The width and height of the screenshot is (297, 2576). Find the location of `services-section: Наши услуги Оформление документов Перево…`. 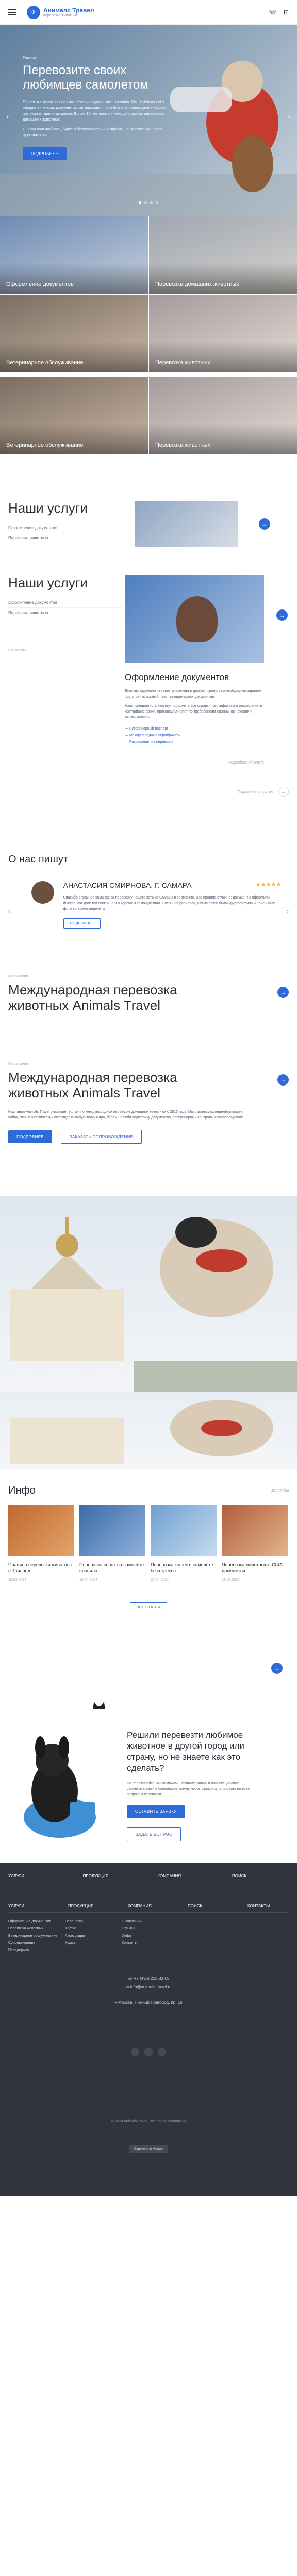

services-section: Наши услуги Оформление документов Перево… is located at coordinates (148, 525).